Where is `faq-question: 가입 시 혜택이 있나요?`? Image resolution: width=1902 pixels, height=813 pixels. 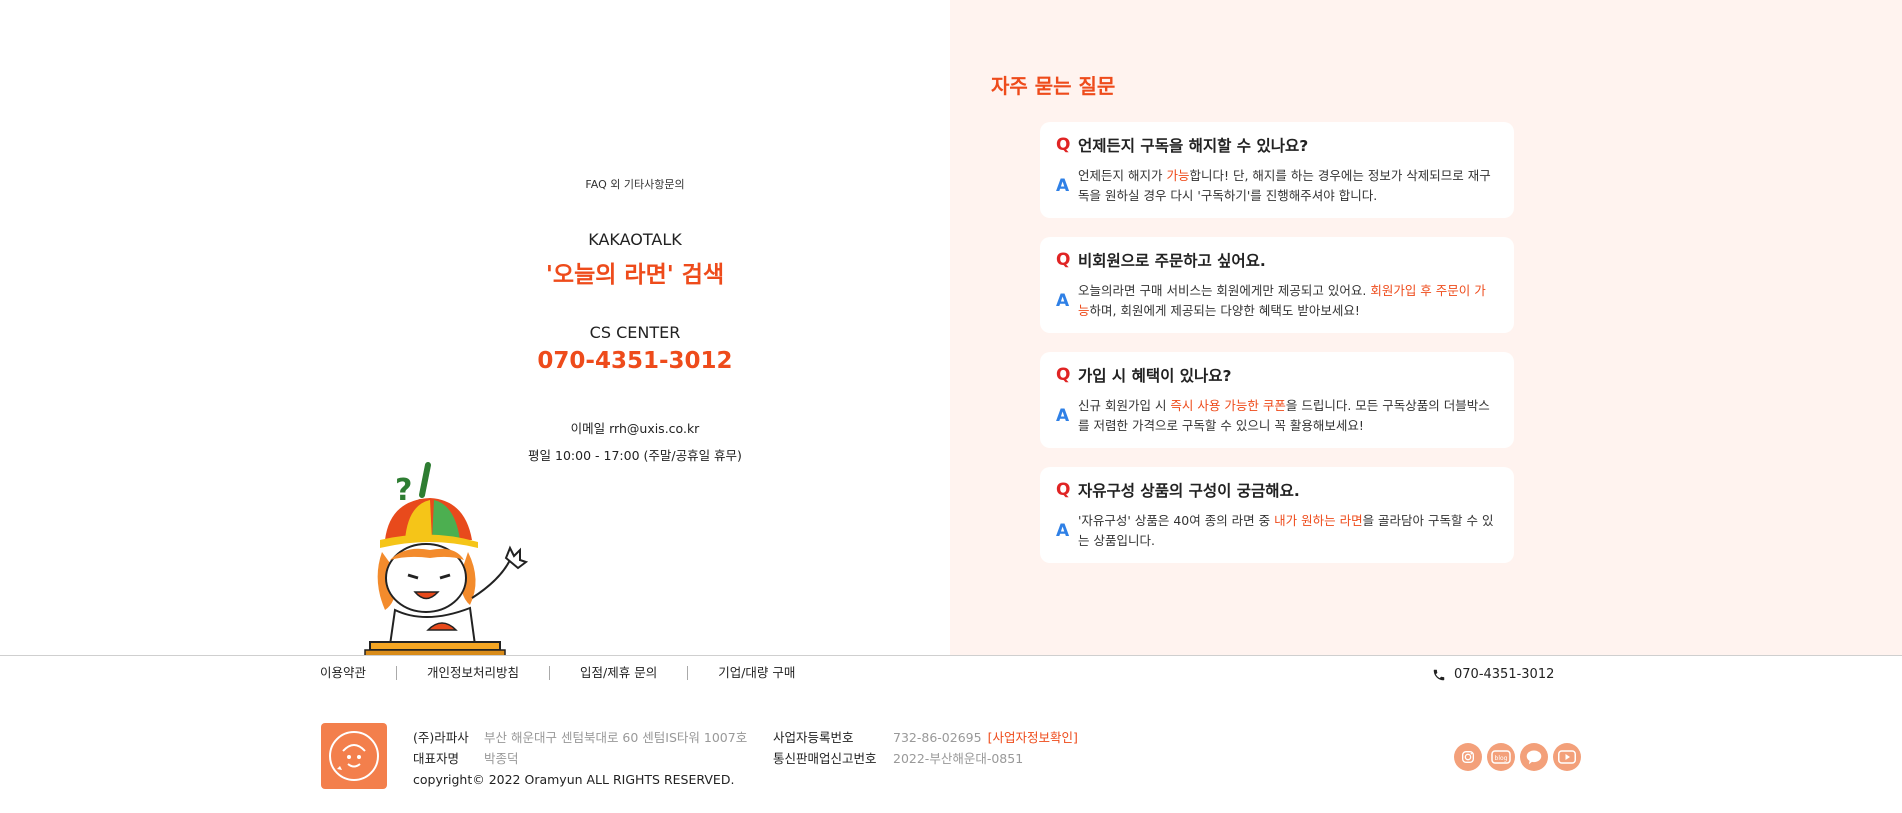 faq-question: 가입 시 혜택이 있나요? is located at coordinates (1155, 376).